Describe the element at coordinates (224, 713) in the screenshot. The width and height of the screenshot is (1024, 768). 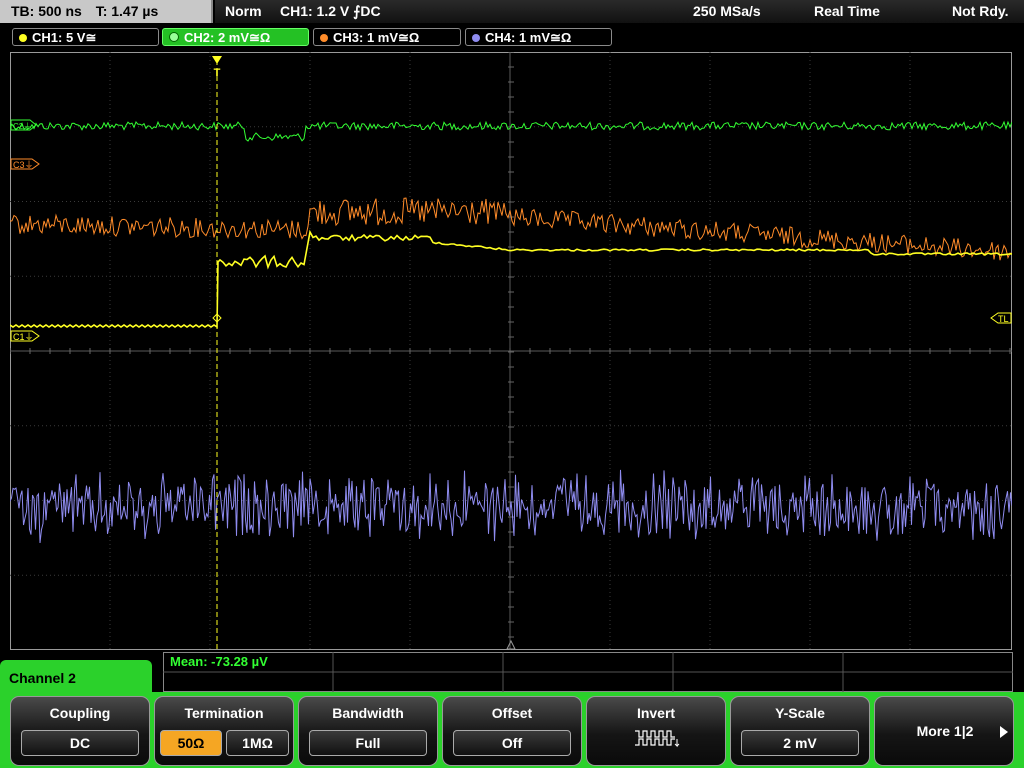
I see `termination-label: Termination` at that location.